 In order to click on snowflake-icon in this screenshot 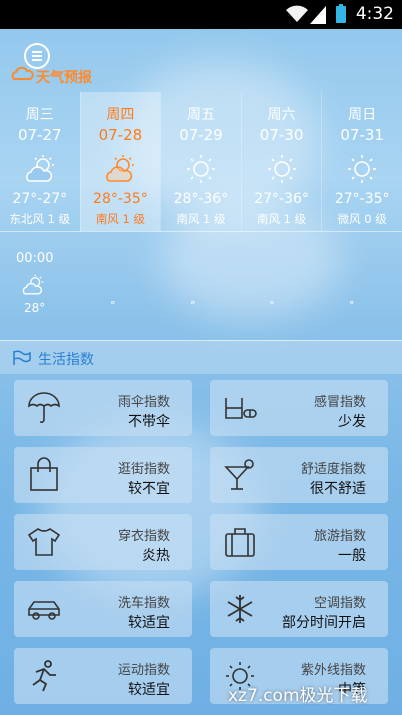, I will do `click(240, 609)`.